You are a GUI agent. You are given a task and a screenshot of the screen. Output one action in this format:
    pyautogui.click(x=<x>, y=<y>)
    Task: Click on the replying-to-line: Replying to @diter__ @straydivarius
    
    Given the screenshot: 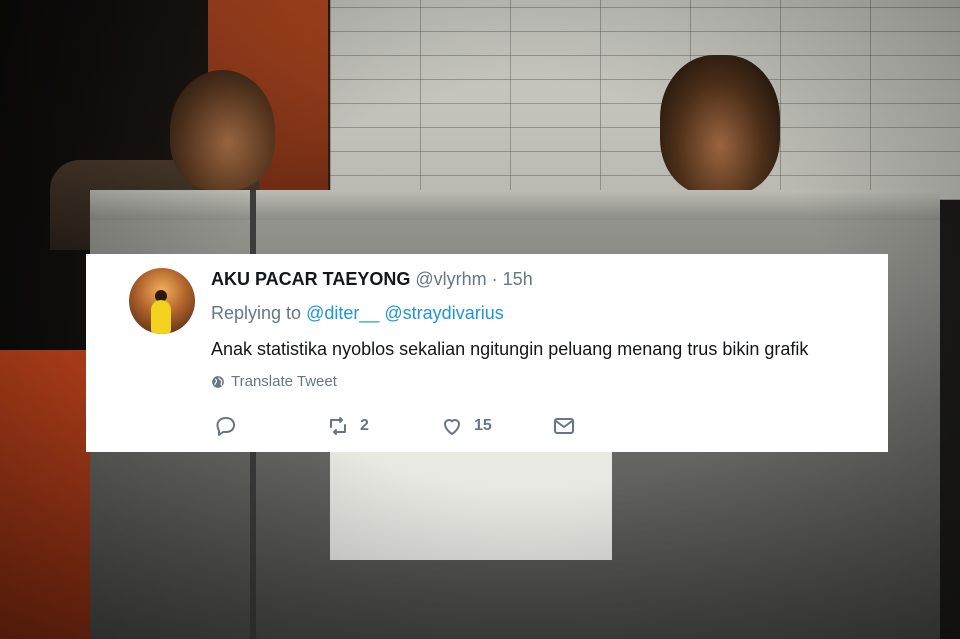 What is the action you would take?
    pyautogui.click(x=357, y=313)
    